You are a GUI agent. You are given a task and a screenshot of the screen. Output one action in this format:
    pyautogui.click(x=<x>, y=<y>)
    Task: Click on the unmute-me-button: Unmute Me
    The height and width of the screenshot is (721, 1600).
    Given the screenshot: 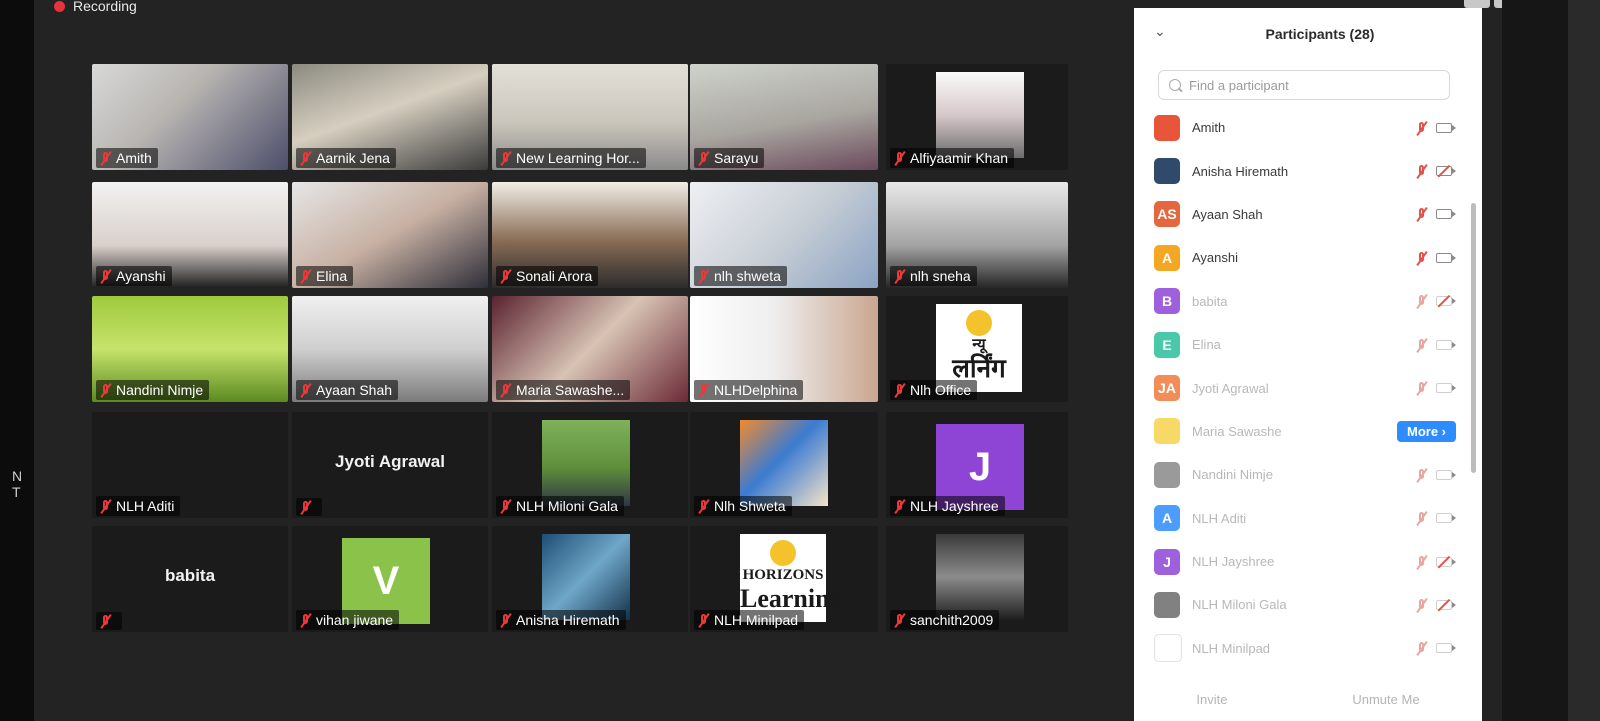 What is the action you would take?
    pyautogui.click(x=1385, y=699)
    